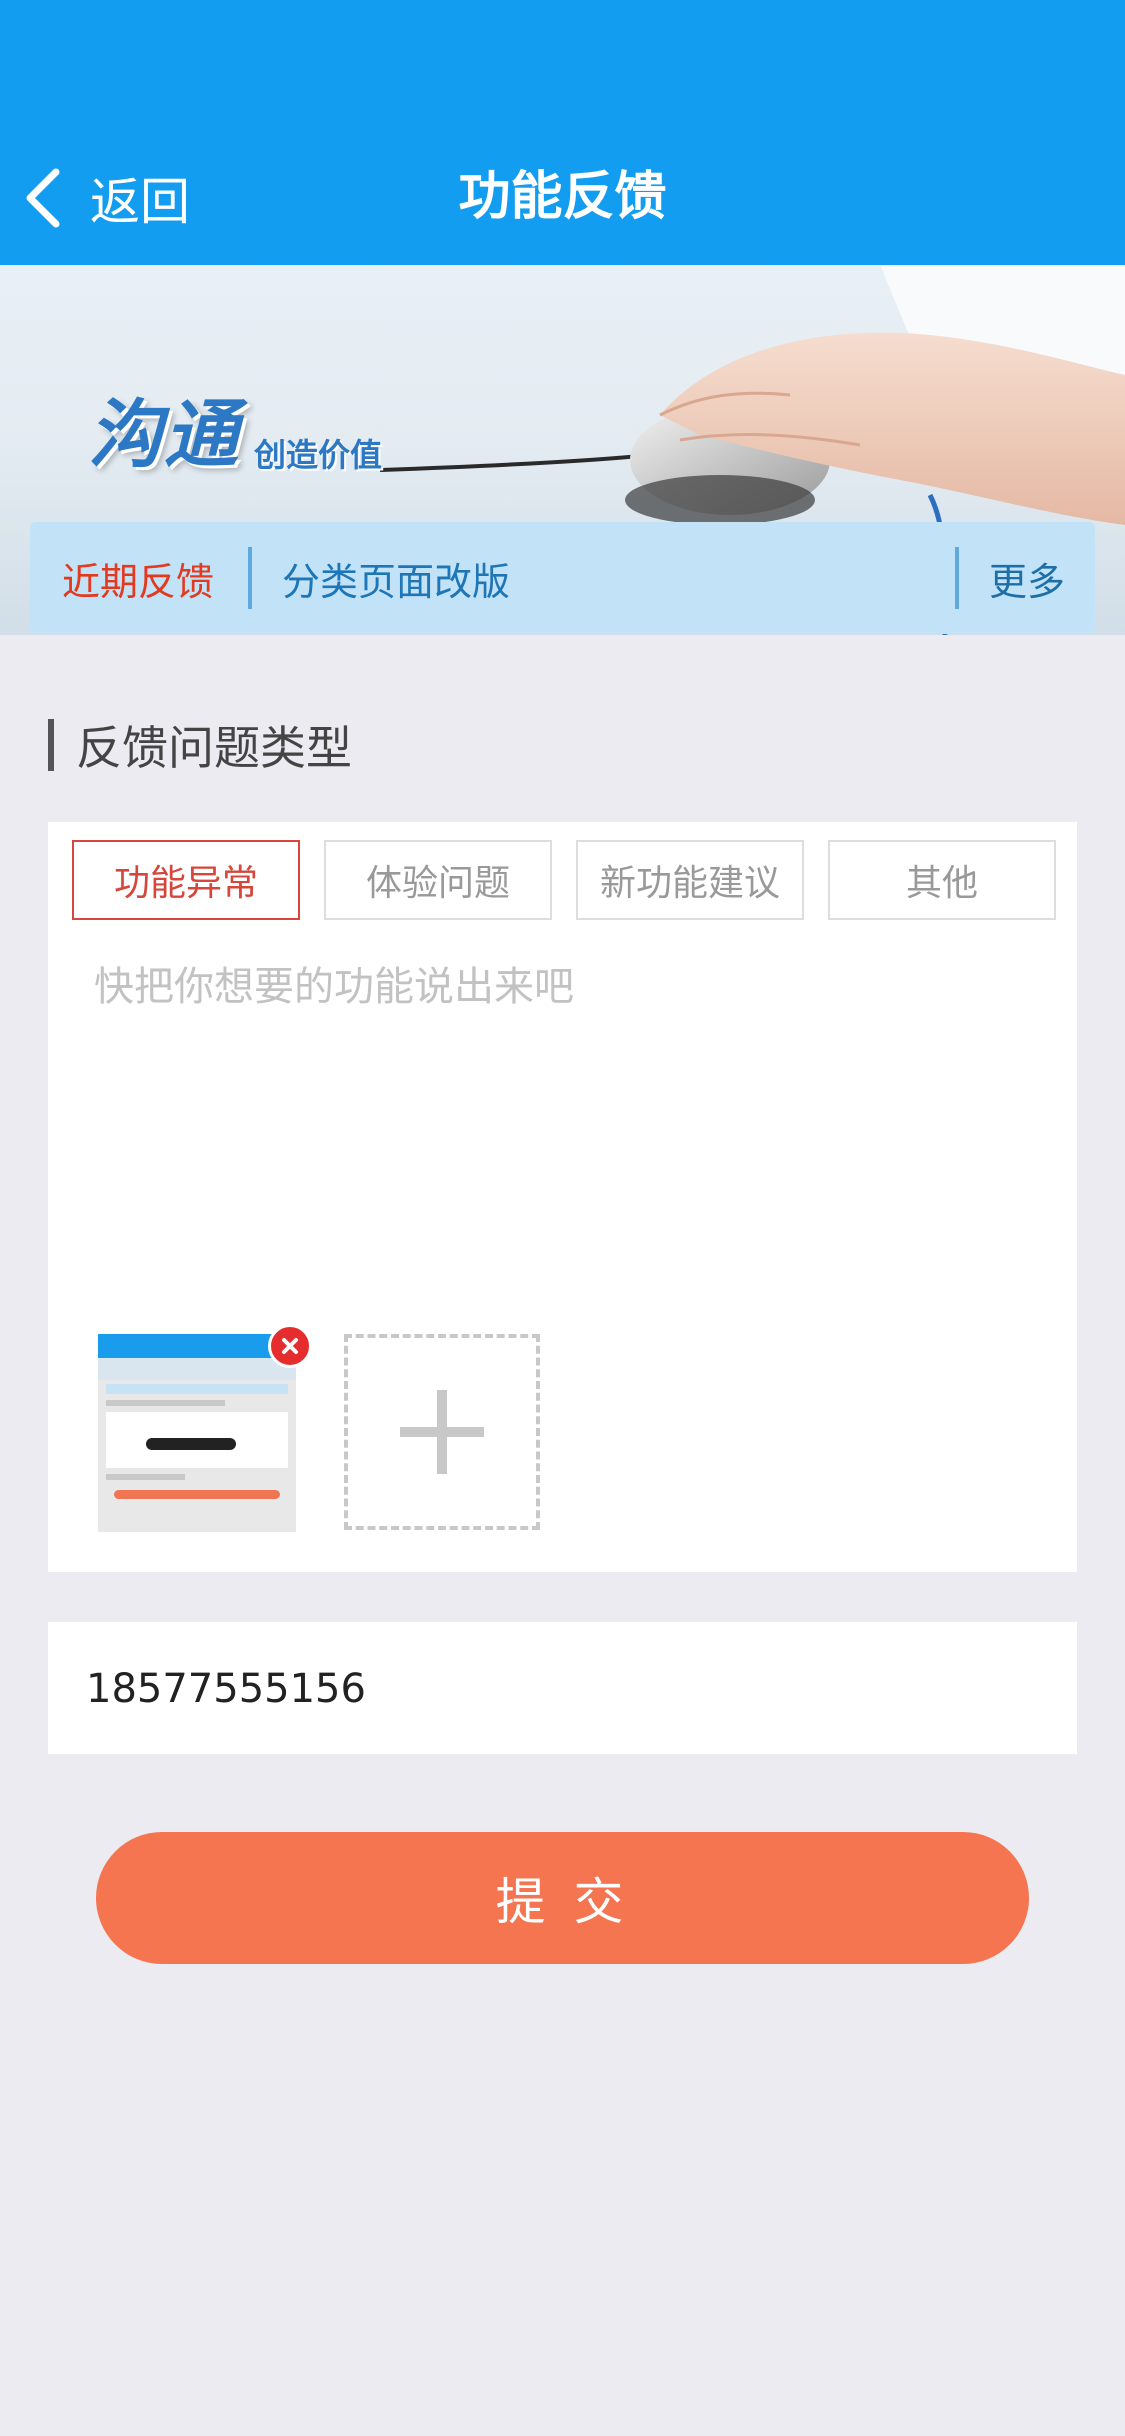 Image resolution: width=1125 pixels, height=2436 pixels. I want to click on slogan: 沟通 创造价值, so click(235, 428).